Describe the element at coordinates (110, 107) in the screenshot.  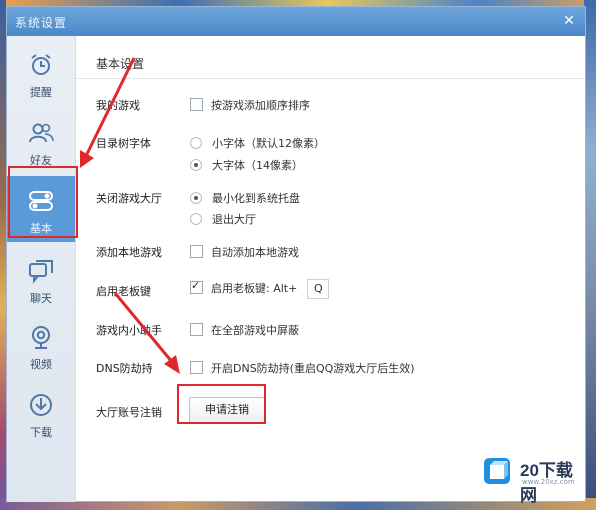
I see `arrow-to-basic-line` at that location.